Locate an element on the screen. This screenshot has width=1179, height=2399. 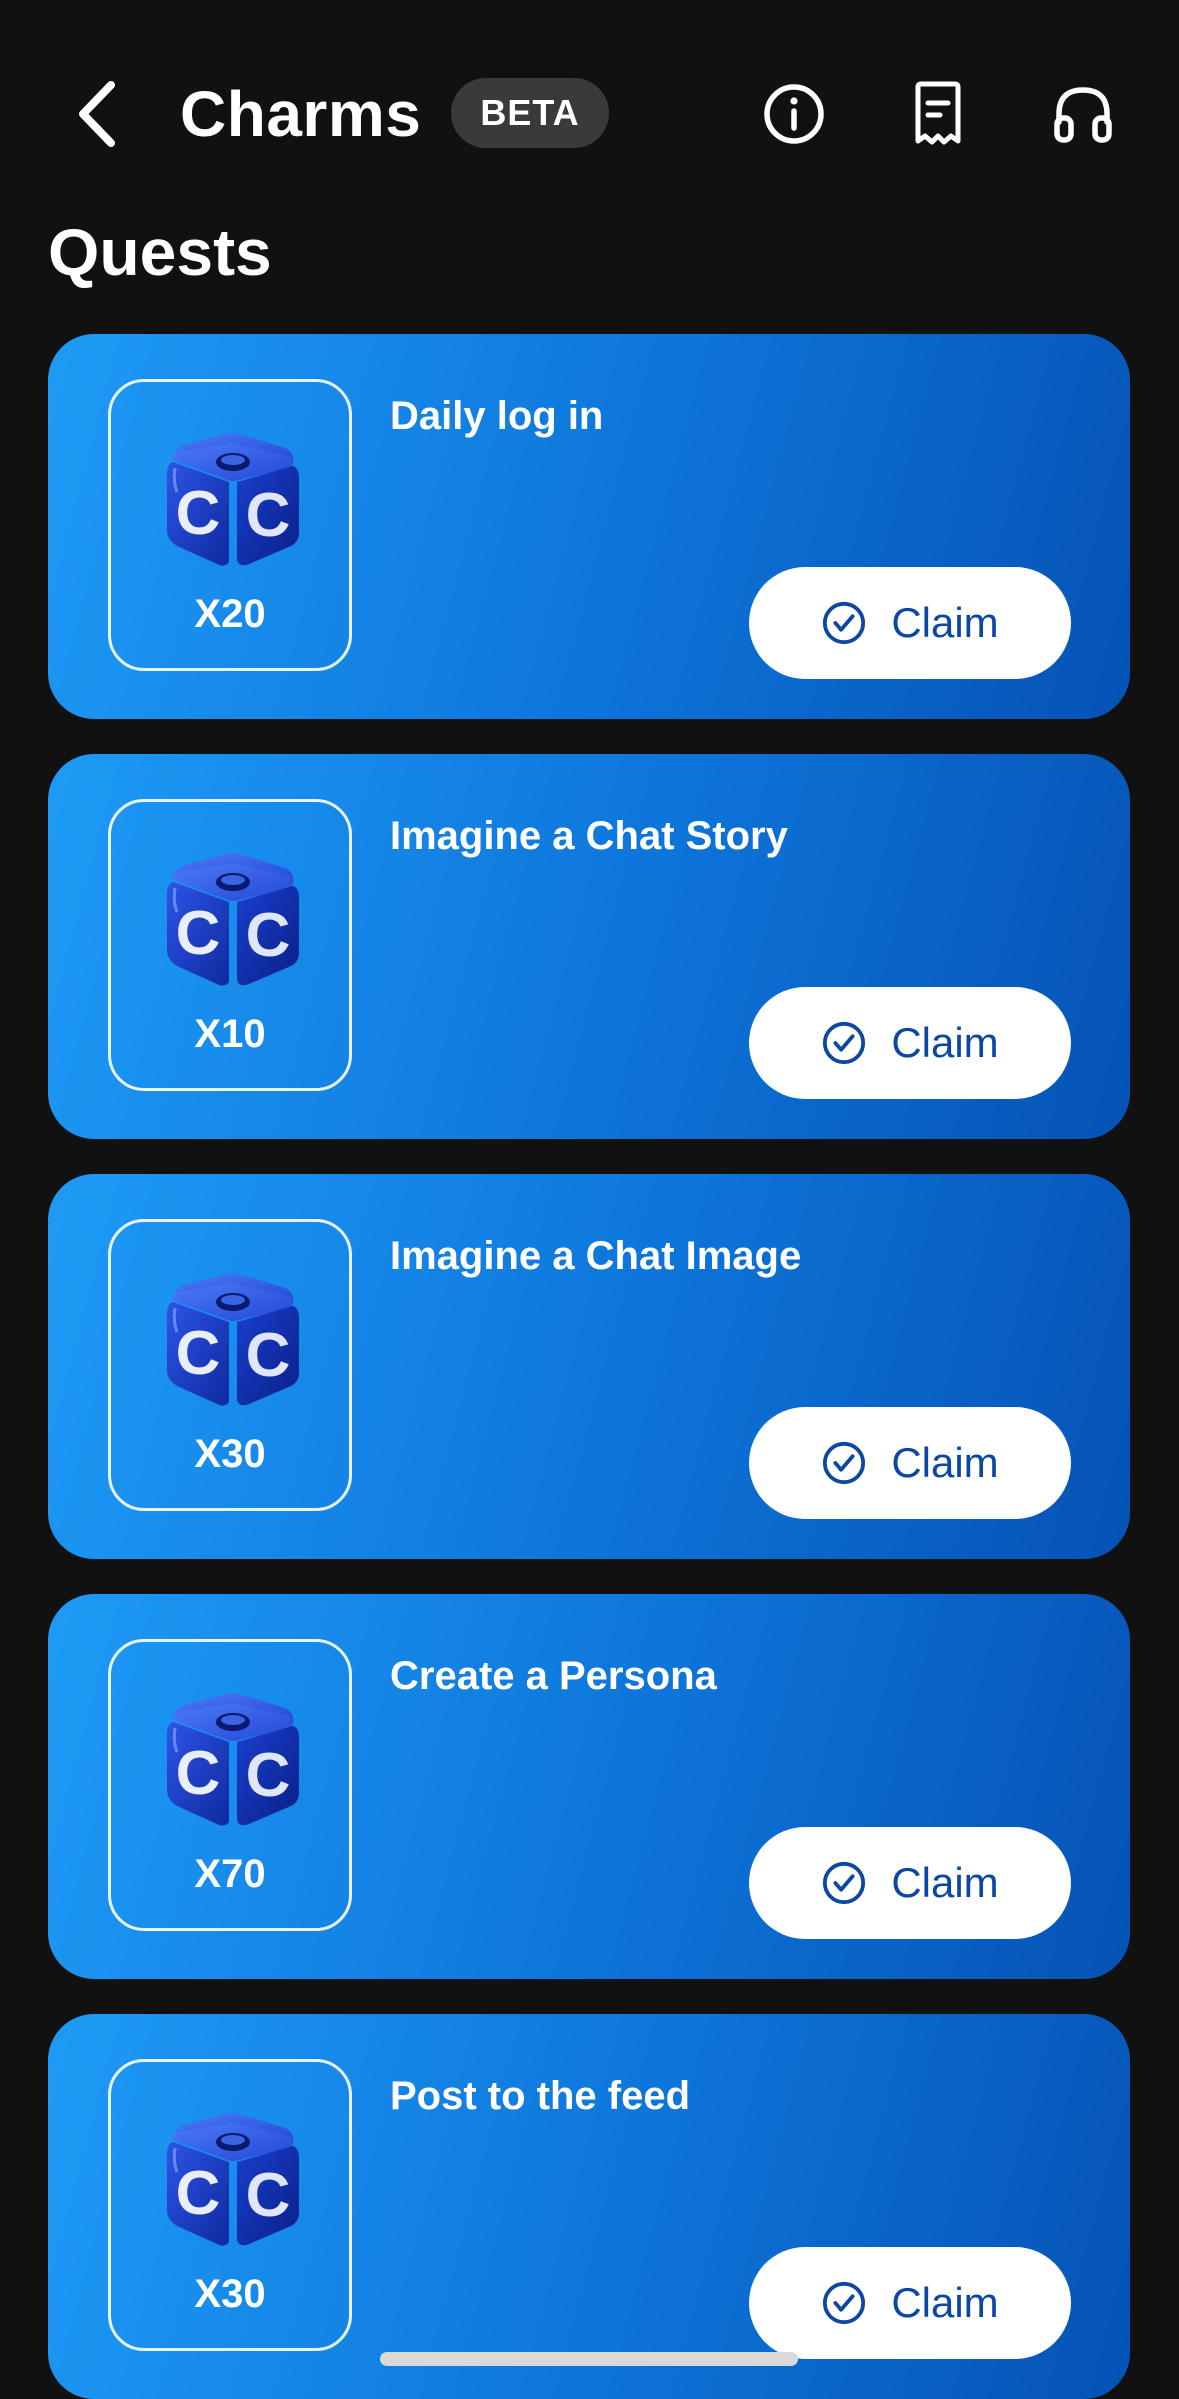
reward-quantity: X20 is located at coordinates (230, 614).